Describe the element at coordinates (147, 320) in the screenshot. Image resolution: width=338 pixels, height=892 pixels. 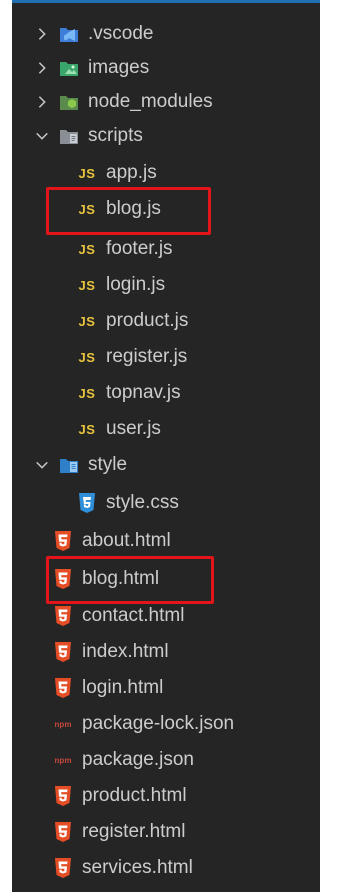
I see `file-label: product.js` at that location.